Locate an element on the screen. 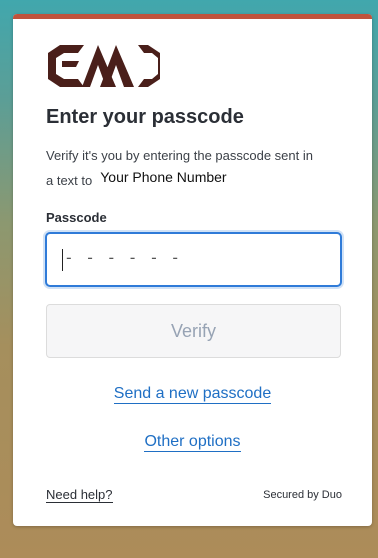 This screenshot has height=558, width=378. brand-logo is located at coordinates (104, 66).